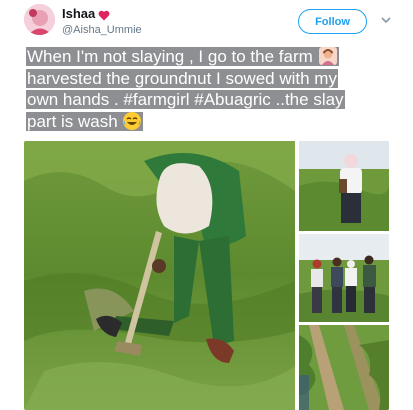 The height and width of the screenshot is (410, 413). Describe the element at coordinates (39, 19) in the screenshot. I see `avatar` at that location.